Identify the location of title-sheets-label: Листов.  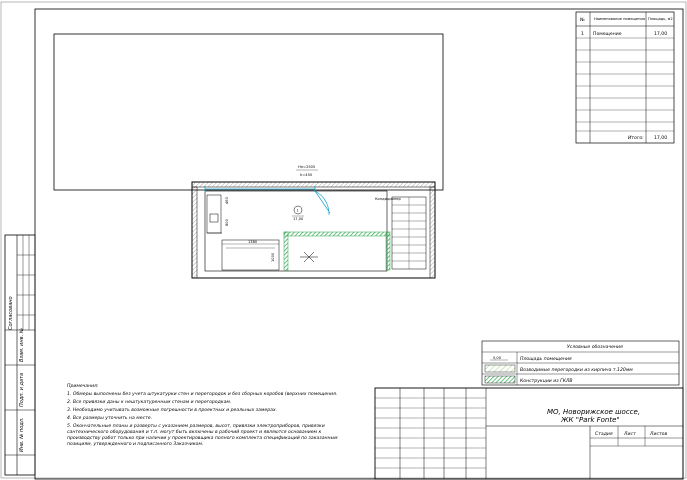
(658, 434).